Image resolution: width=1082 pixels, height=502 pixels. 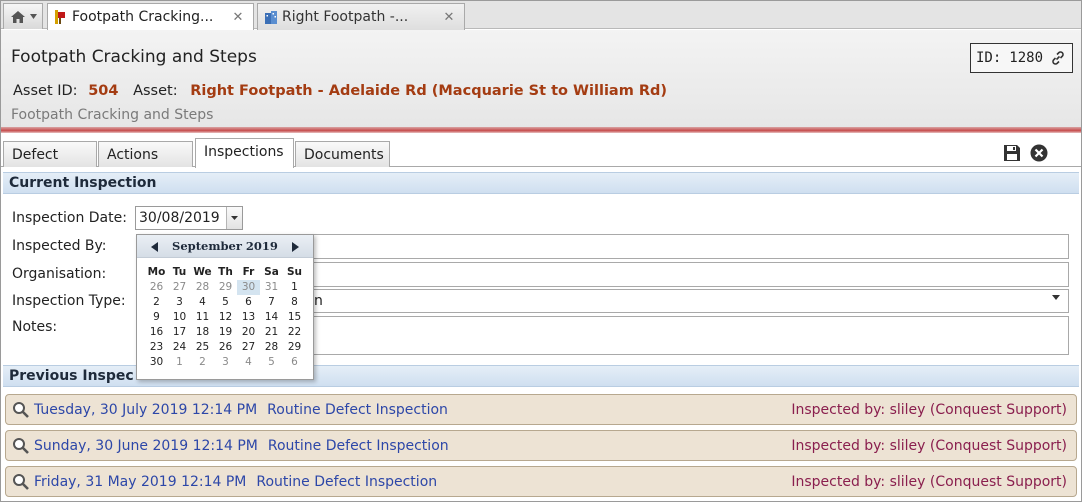 What do you see at coordinates (202, 332) in the screenshot?
I see `calendar-day: 18` at bounding box center [202, 332].